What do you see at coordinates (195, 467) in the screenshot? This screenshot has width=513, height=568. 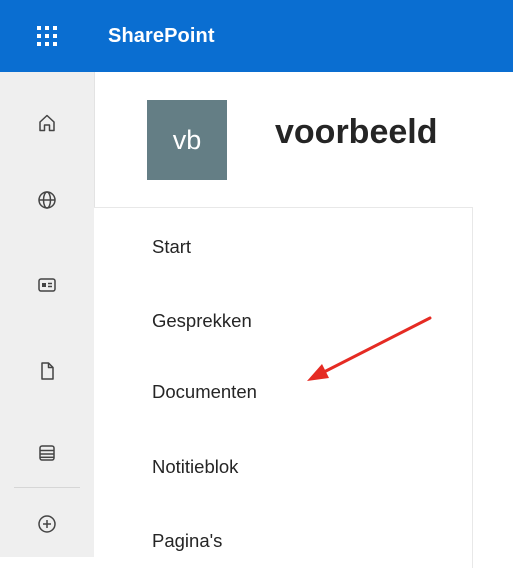 I see `nav-item-notitieblok: Notitieblok` at bounding box center [195, 467].